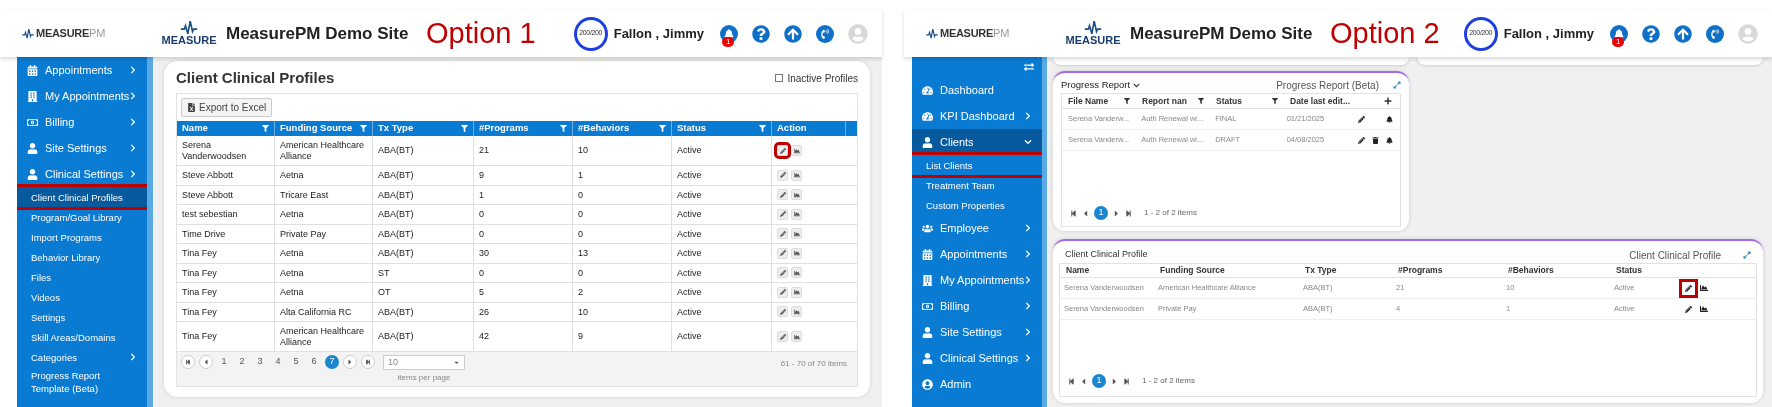  Describe the element at coordinates (1029, 67) in the screenshot. I see `toggle-icon` at that location.